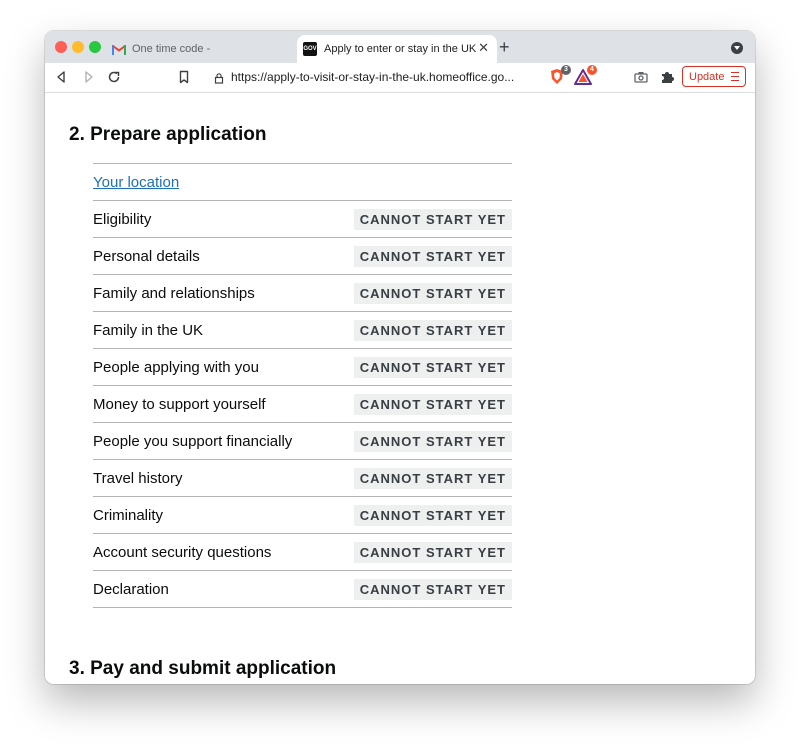 Image resolution: width=800 pixels, height=744 pixels. Describe the element at coordinates (219, 77) in the screenshot. I see `lock-icon` at that location.